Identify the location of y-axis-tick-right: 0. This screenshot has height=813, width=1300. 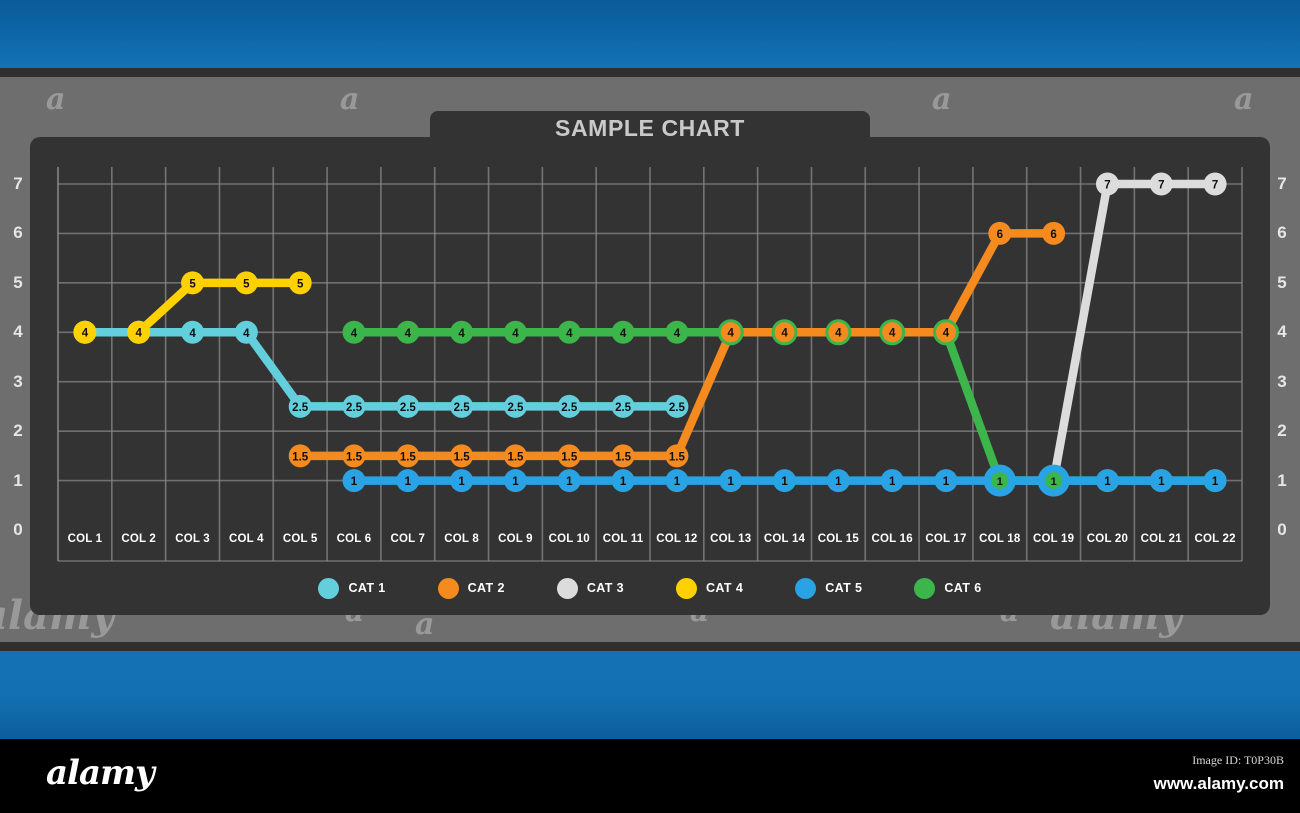
(1282, 529).